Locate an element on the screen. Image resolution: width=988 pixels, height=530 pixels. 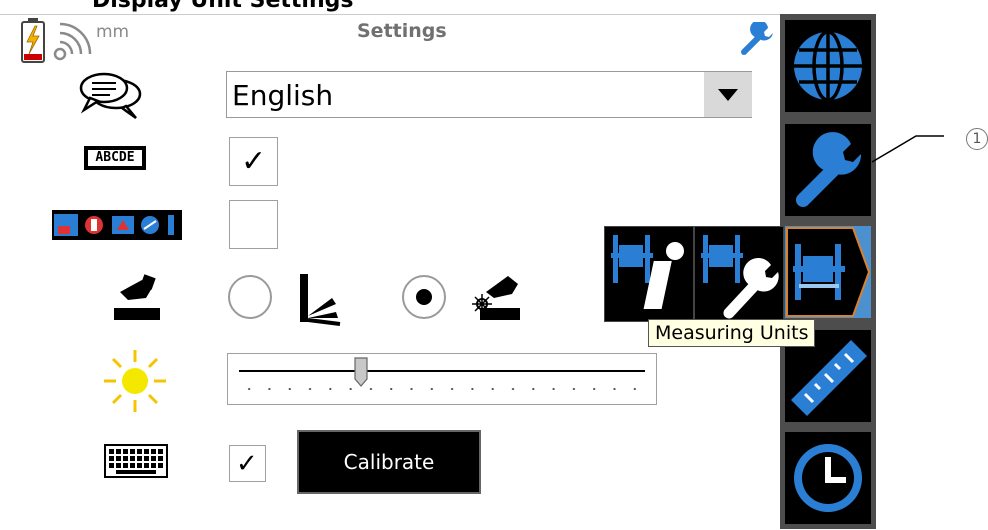
keyboard-icon is located at coordinates (136, 461).